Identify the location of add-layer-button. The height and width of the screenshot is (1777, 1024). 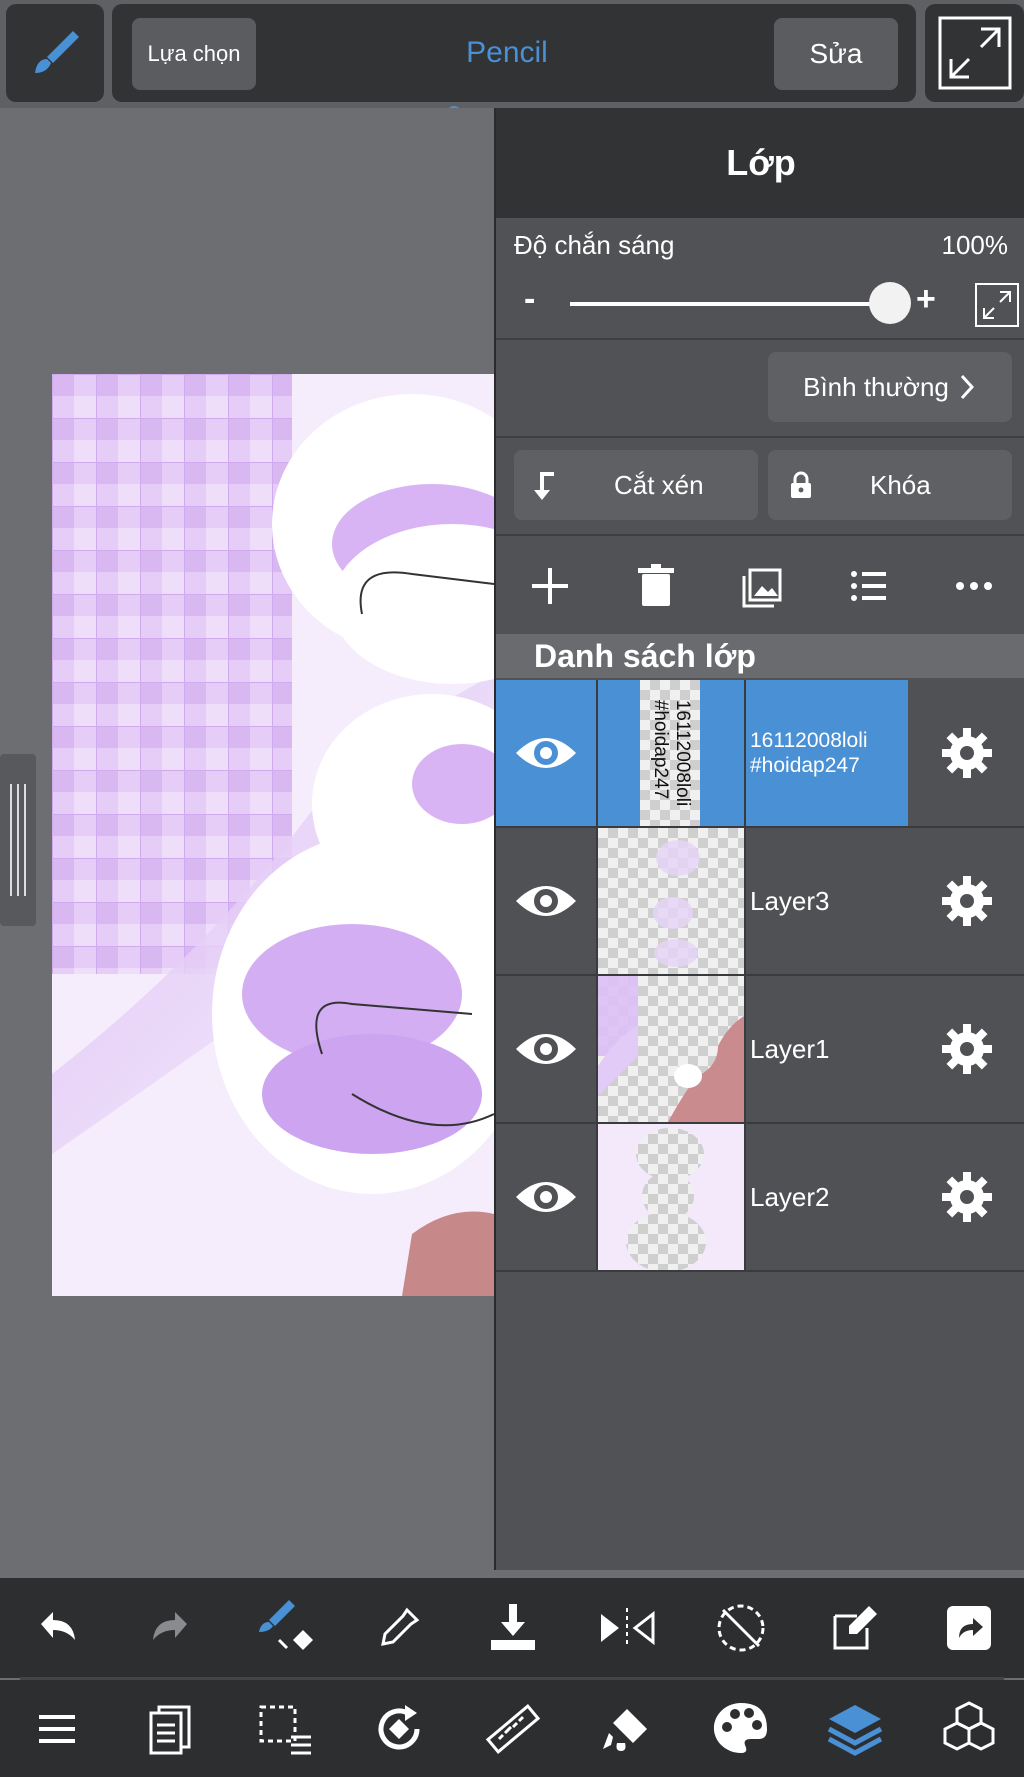
(550, 586).